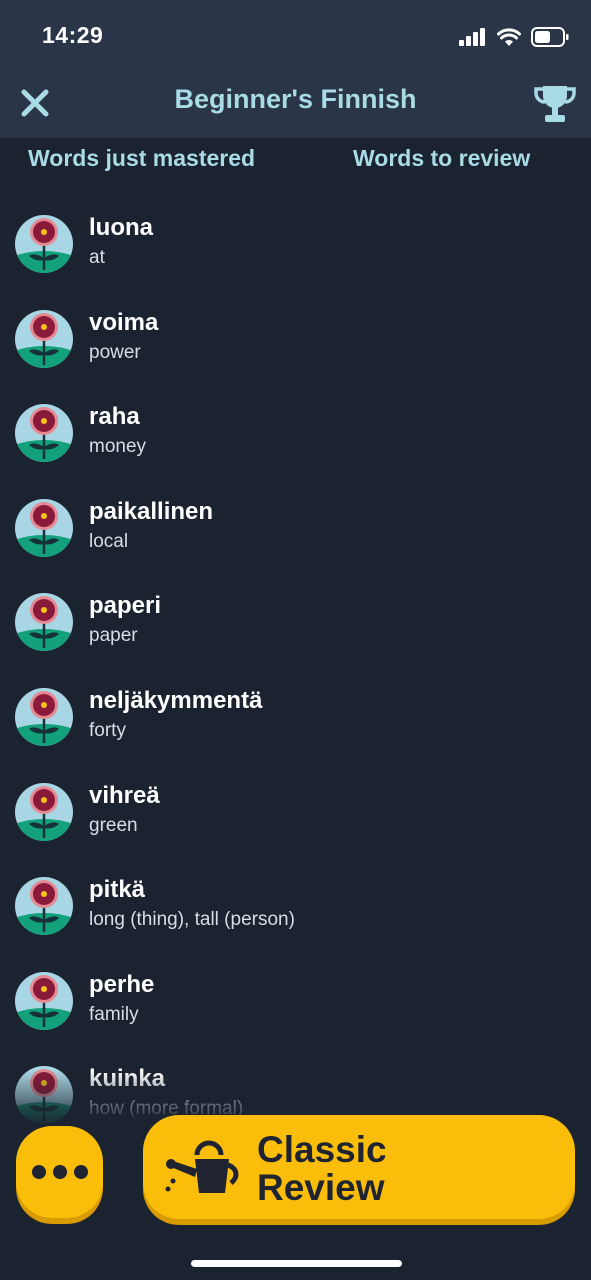 The image size is (591, 1280). What do you see at coordinates (115, 352) in the screenshot?
I see `word-definition: power` at bounding box center [115, 352].